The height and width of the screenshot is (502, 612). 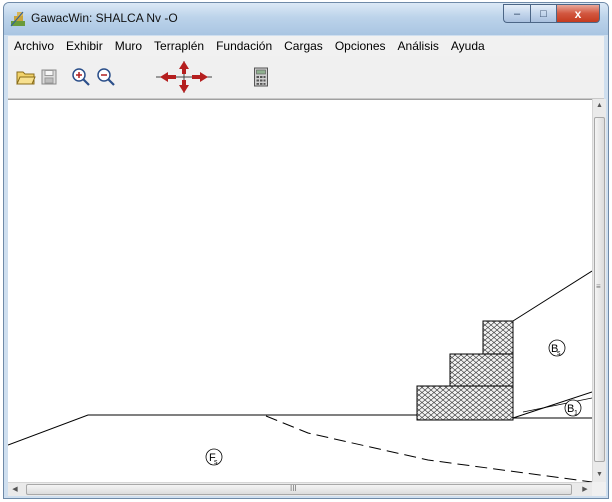 What do you see at coordinates (543, 13) in the screenshot?
I see `maximize-button: □` at bounding box center [543, 13].